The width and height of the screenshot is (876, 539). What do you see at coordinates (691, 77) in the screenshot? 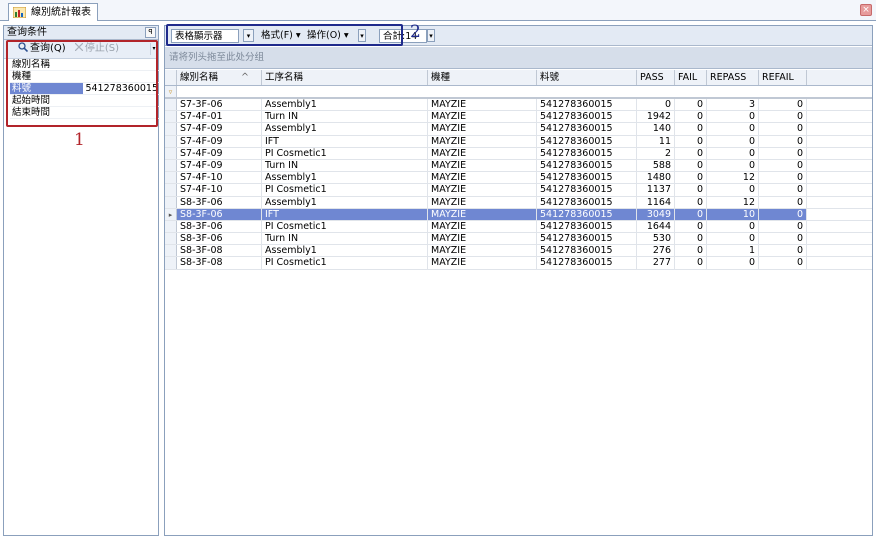
I see `column-header: FAIL` at bounding box center [691, 77].